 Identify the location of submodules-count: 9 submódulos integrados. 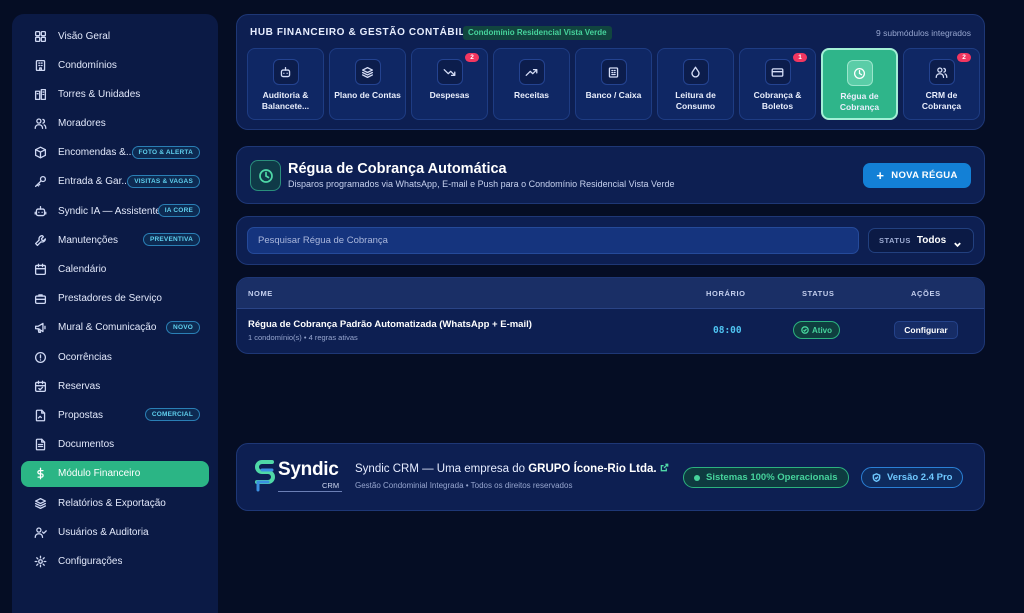
(923, 33).